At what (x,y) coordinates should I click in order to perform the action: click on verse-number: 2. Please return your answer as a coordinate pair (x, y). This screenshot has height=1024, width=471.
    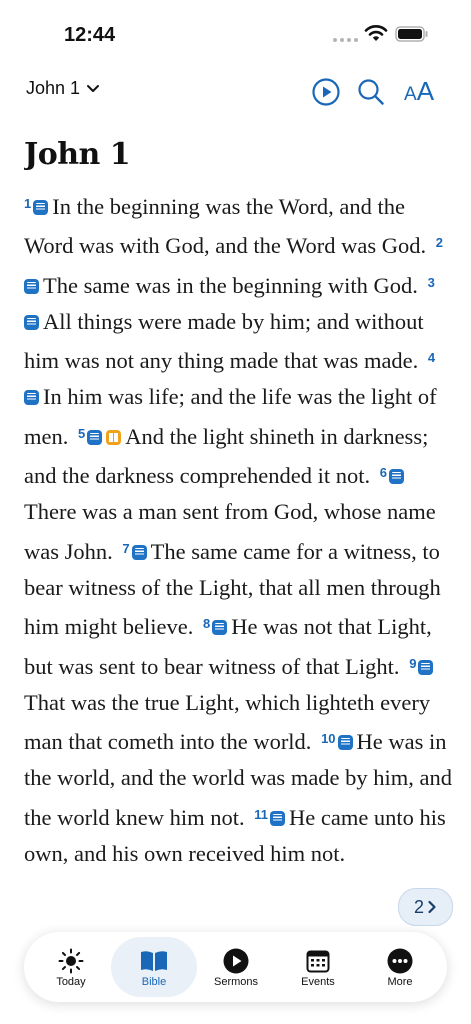
    Looking at the image, I should click on (439, 242).